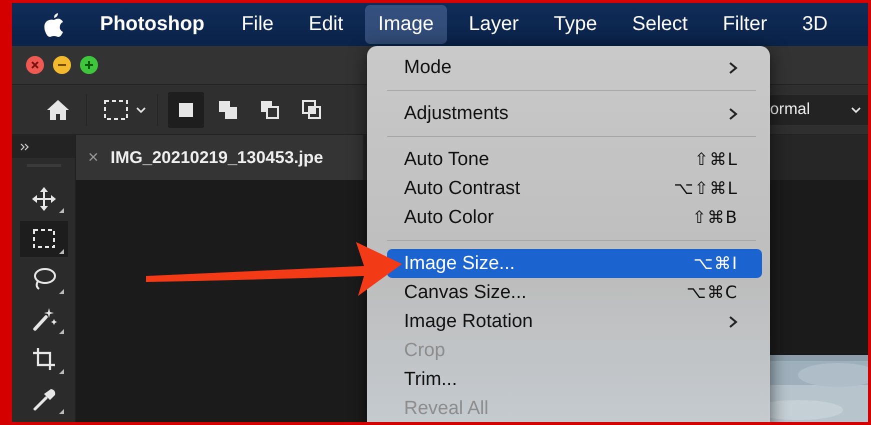 Image resolution: width=871 pixels, height=425 pixels. Describe the element at coordinates (43, 399) in the screenshot. I see `eyedropper-icon` at that location.